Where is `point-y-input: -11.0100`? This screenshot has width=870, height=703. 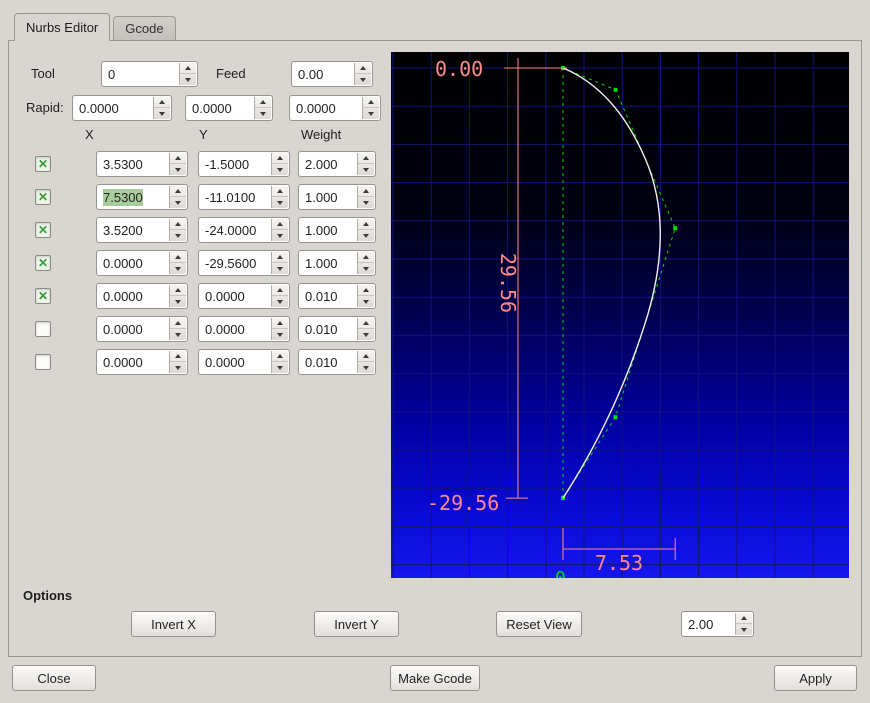 point-y-input: -11.0100 is located at coordinates (244, 197).